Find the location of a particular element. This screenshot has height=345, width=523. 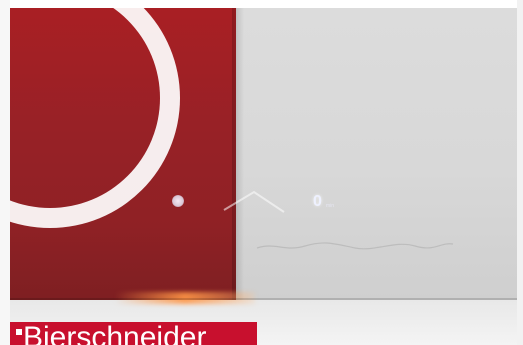

reflection-digit-suffix: min is located at coordinates (330, 206).